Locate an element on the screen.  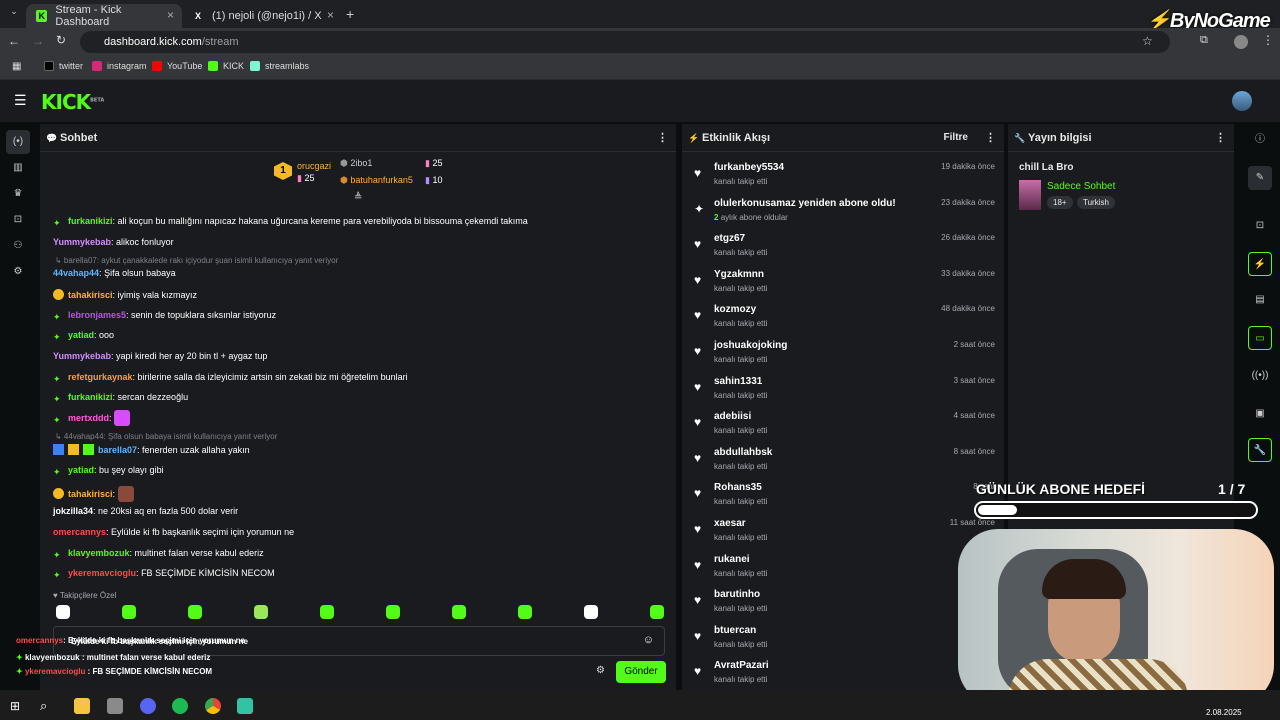
community-icon: ⚇ is located at coordinates (18, 246).